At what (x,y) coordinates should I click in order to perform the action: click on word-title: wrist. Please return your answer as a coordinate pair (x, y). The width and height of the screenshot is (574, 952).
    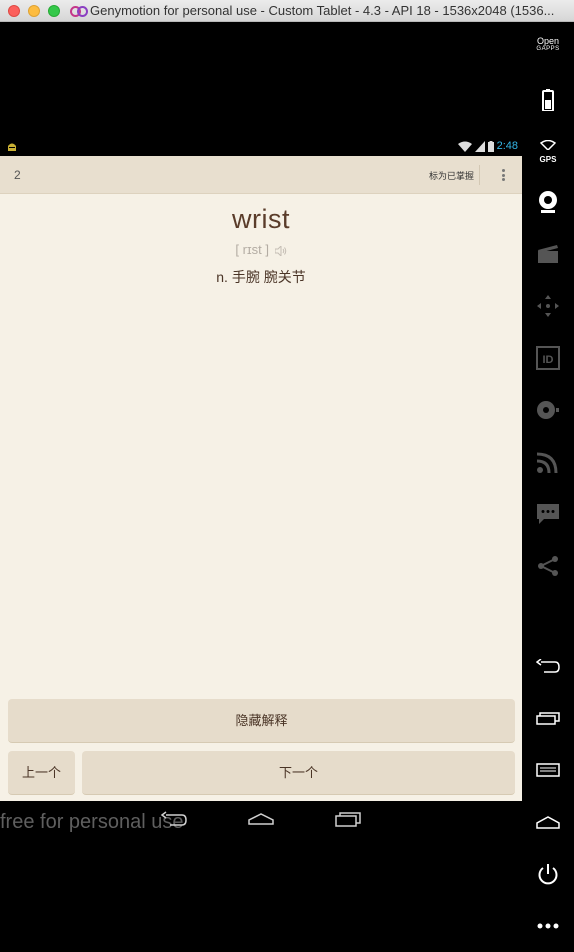
    Looking at the image, I should click on (261, 219).